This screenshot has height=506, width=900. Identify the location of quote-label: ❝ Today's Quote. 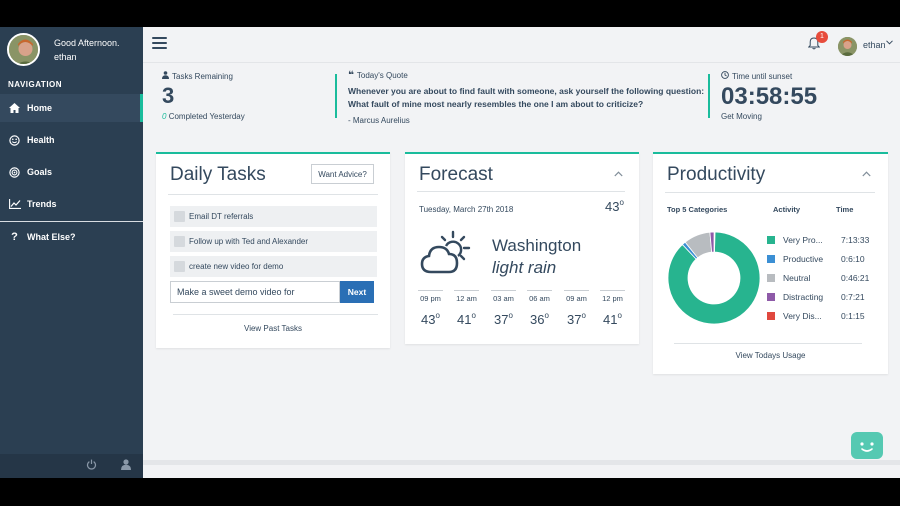
(378, 75).